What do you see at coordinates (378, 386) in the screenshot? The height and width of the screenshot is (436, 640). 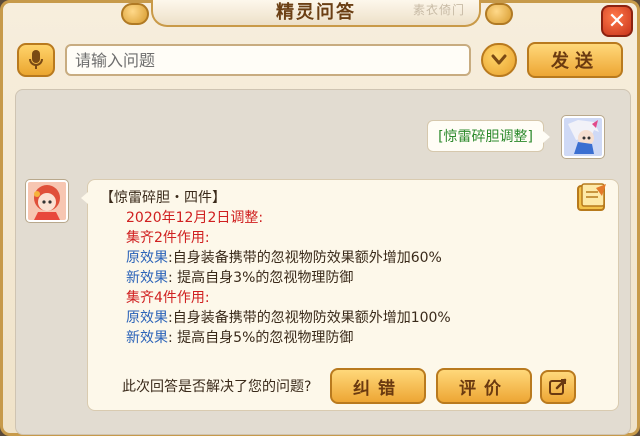 I see `correct-error-button: 纠错` at bounding box center [378, 386].